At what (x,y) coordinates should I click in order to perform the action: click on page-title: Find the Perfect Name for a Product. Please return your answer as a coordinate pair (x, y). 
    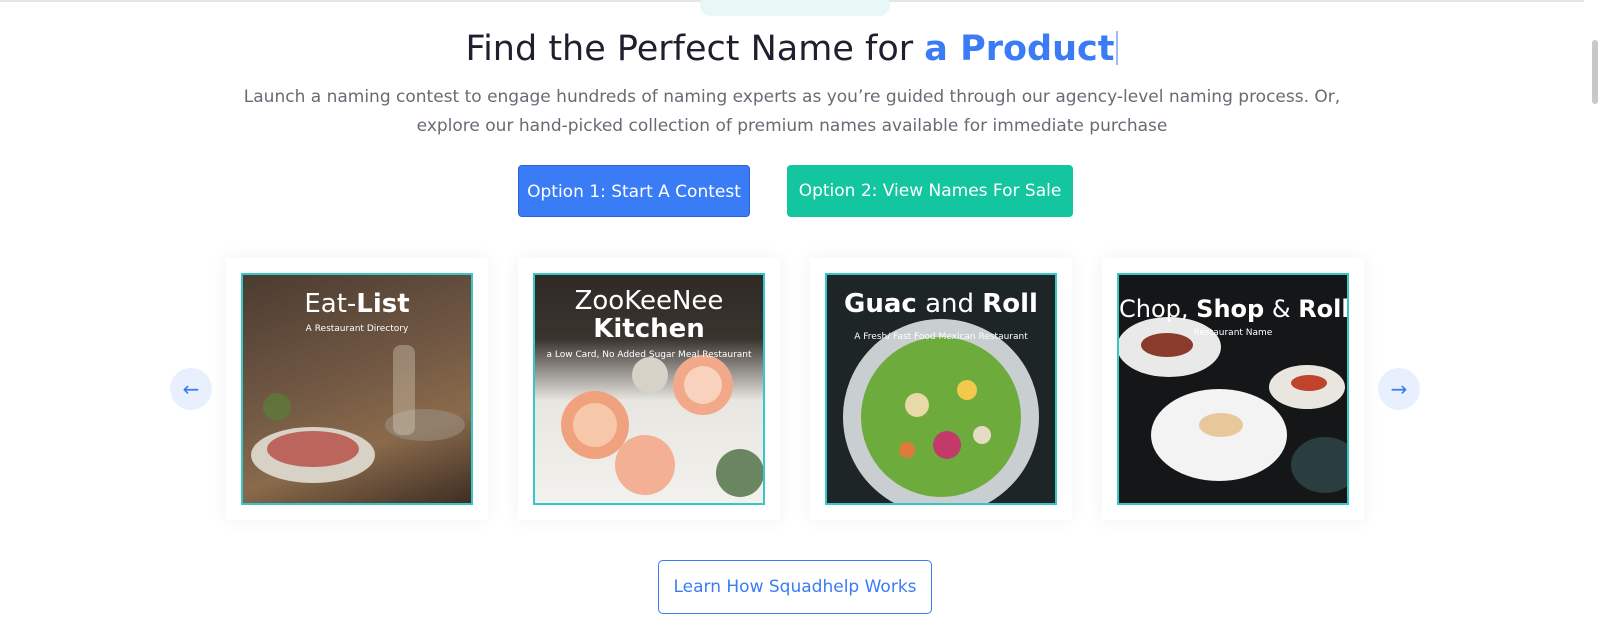
    Looking at the image, I should click on (792, 49).